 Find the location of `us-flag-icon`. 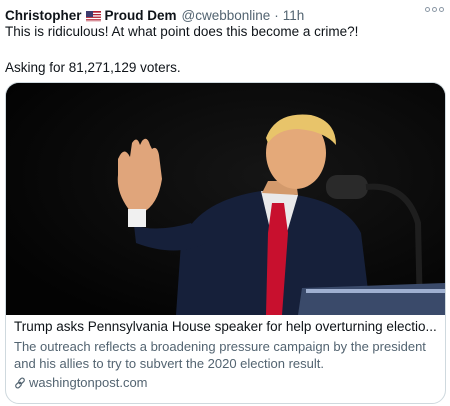

us-flag-icon is located at coordinates (93, 16).